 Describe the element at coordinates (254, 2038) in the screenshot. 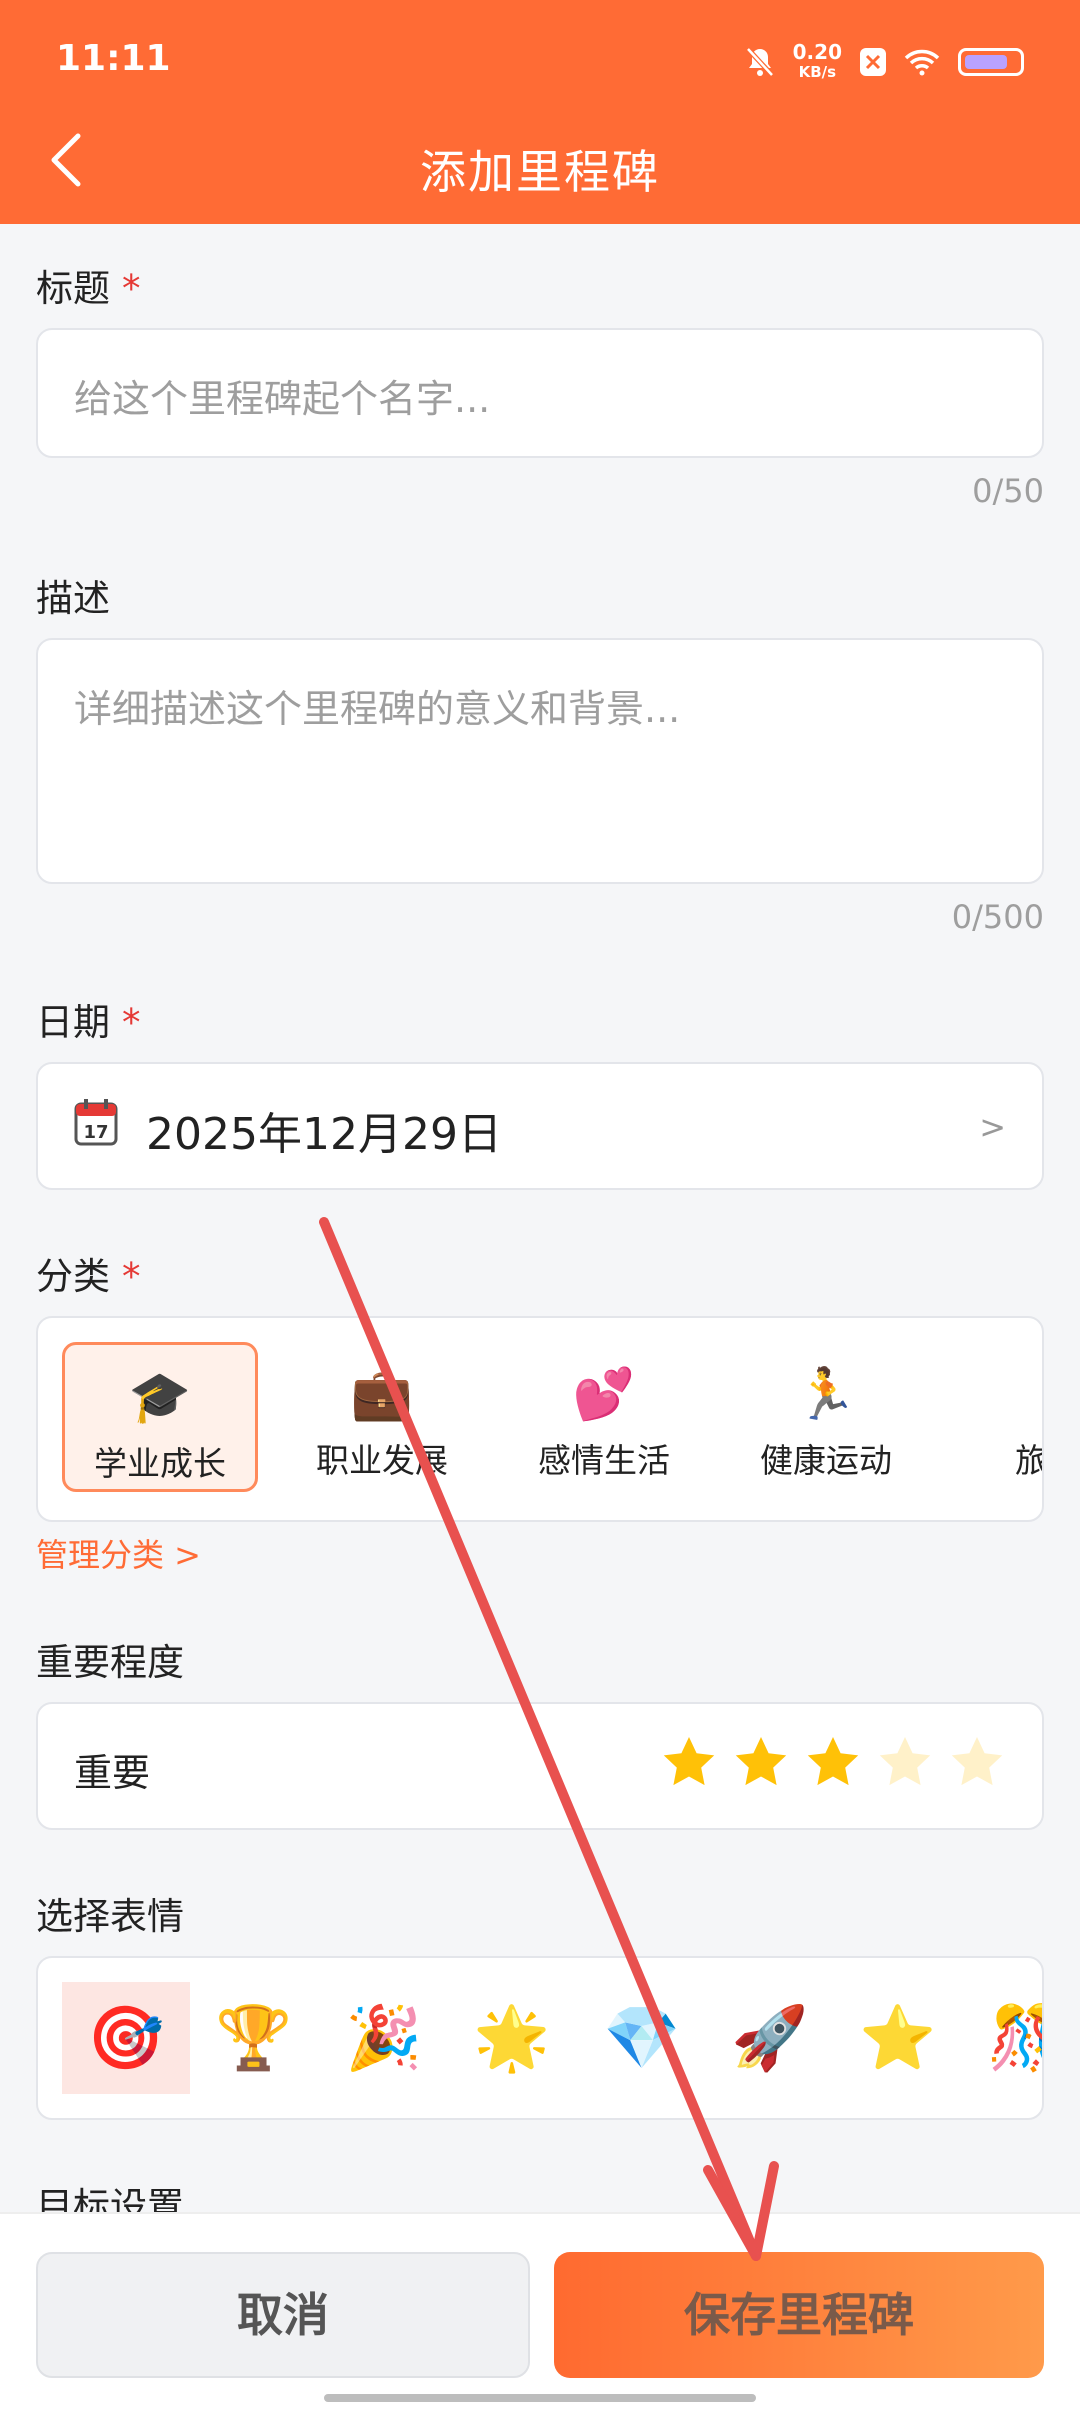

I see `emoji-item-trophy: 🏆` at that location.